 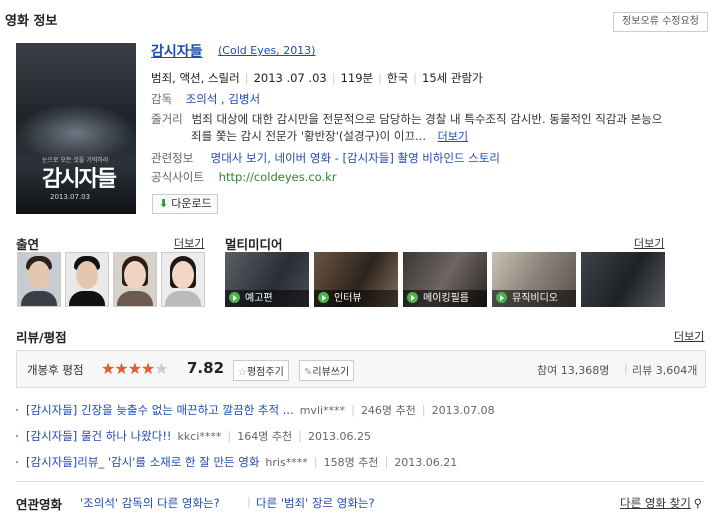 I want to click on score-label: 개봉후 평점, so click(x=55, y=370).